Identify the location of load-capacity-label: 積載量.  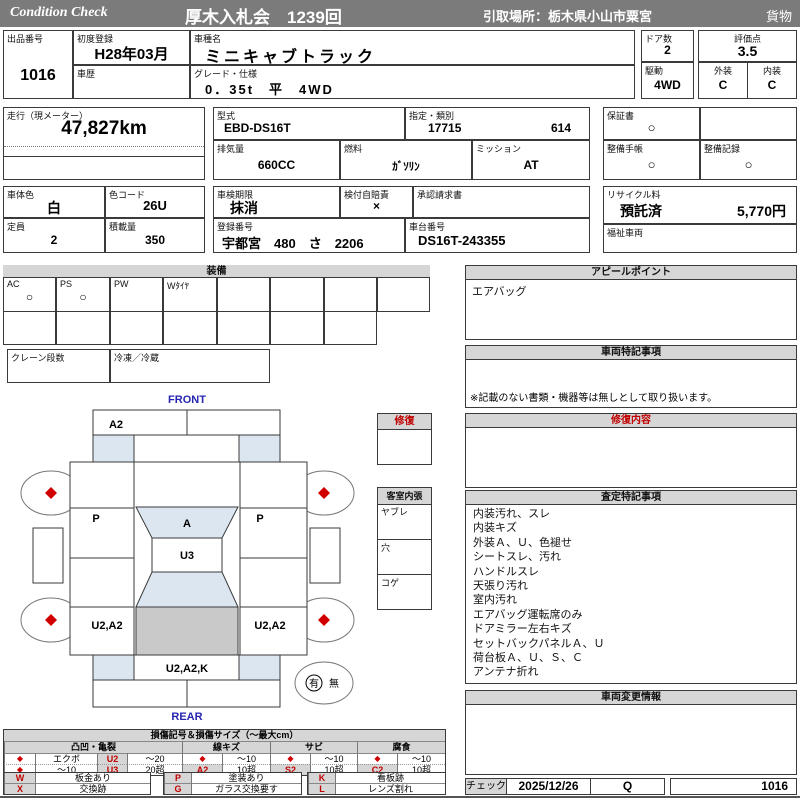
(123, 227).